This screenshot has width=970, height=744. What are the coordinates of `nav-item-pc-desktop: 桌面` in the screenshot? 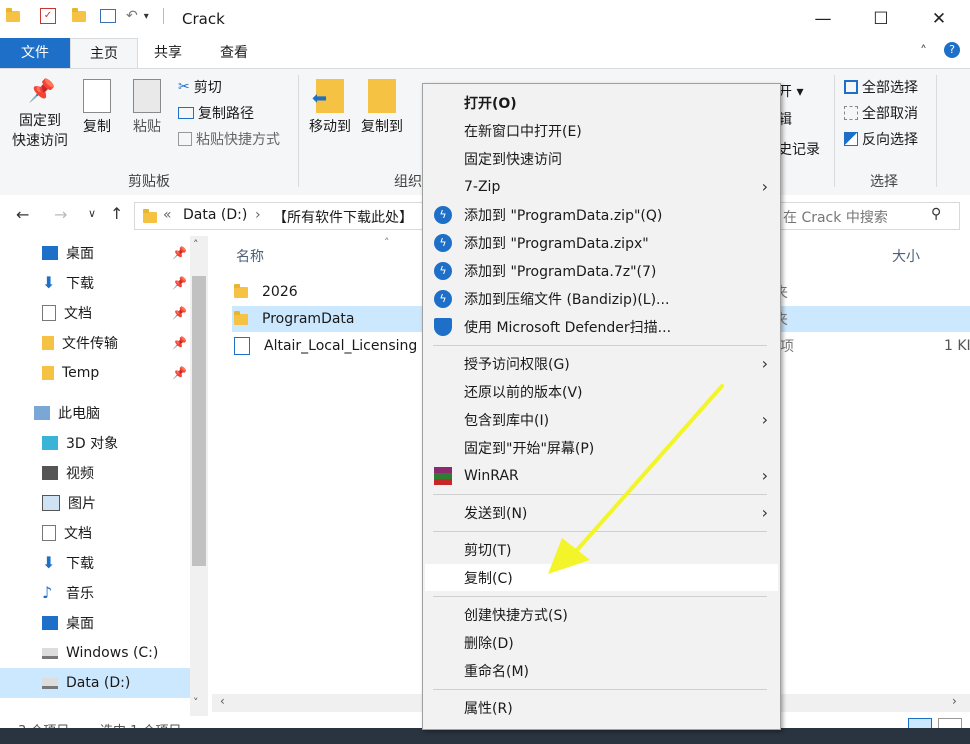 It's located at (95, 623).